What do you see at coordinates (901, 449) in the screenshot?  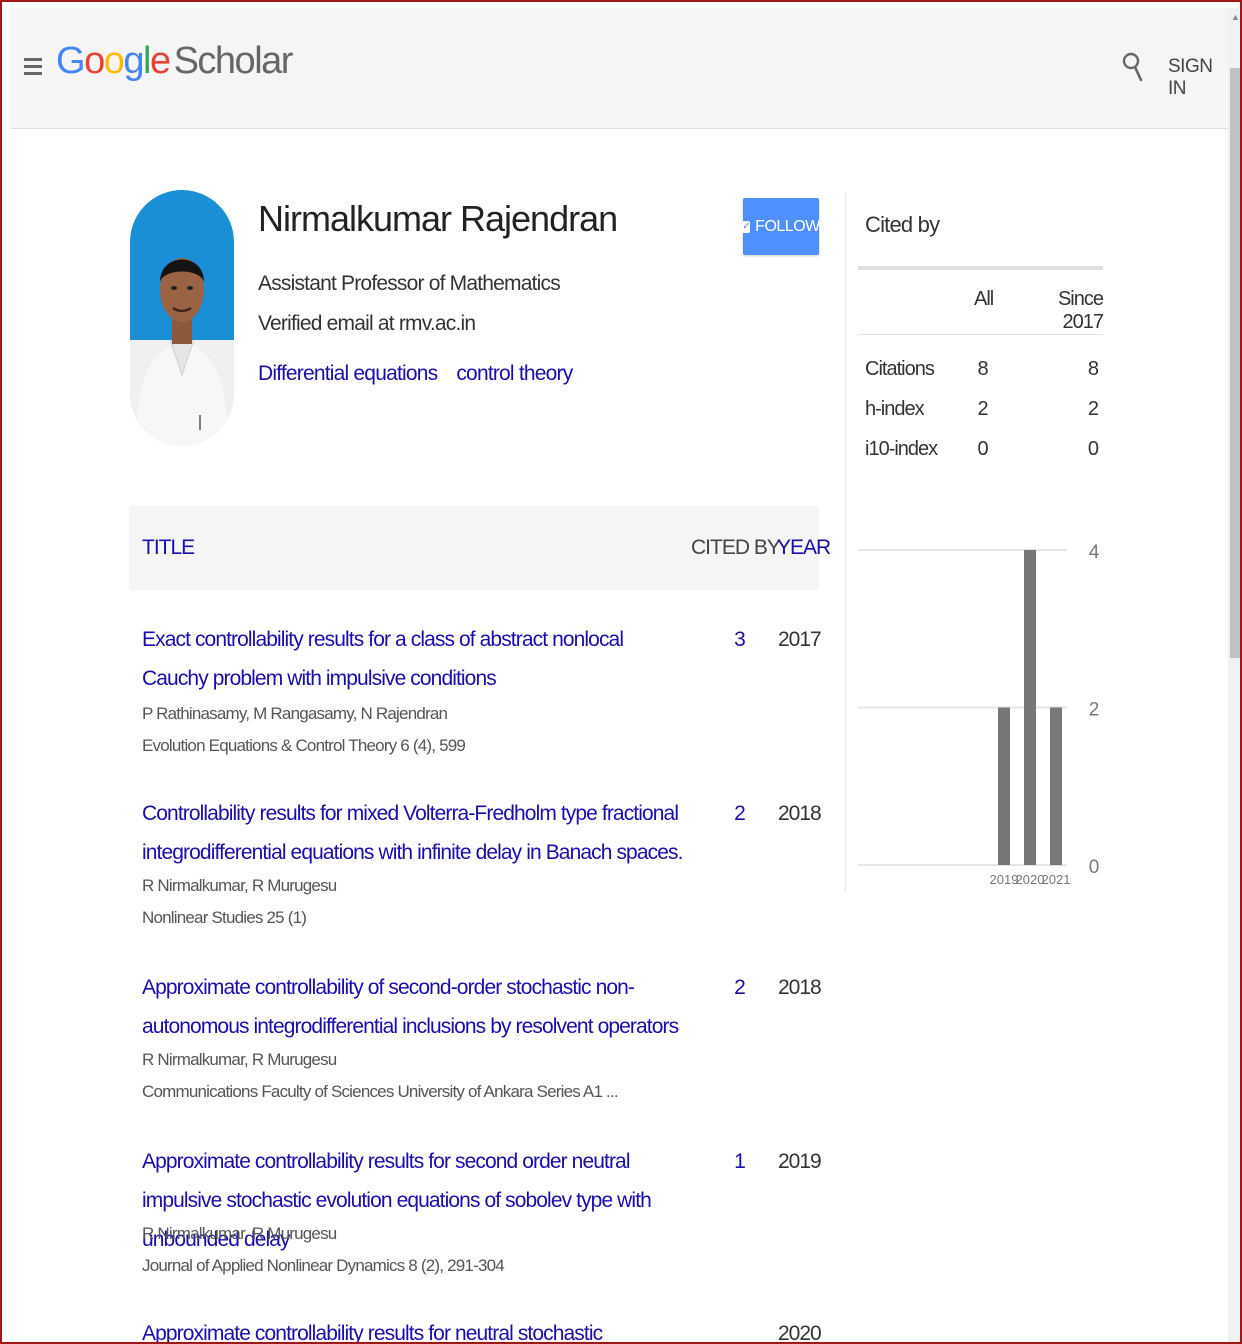 I see `stat-label: i10-index` at bounding box center [901, 449].